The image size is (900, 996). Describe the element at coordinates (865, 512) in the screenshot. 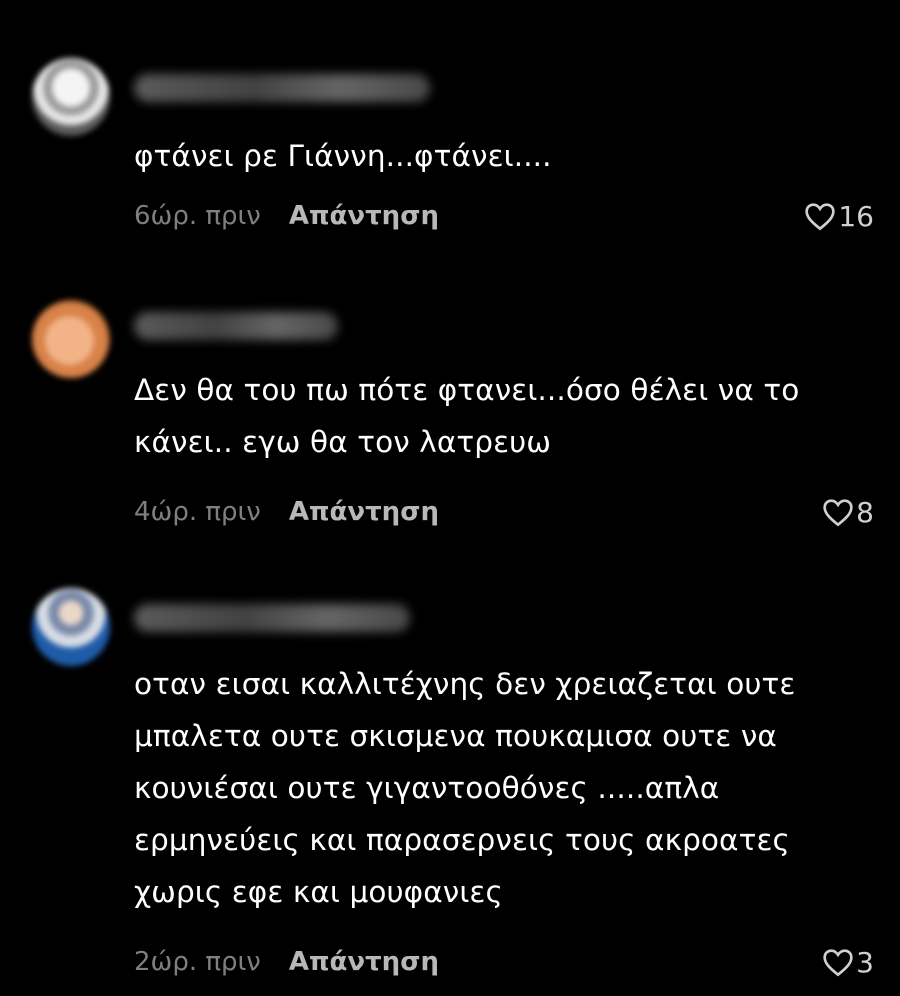

I see `like-count: 8` at that location.